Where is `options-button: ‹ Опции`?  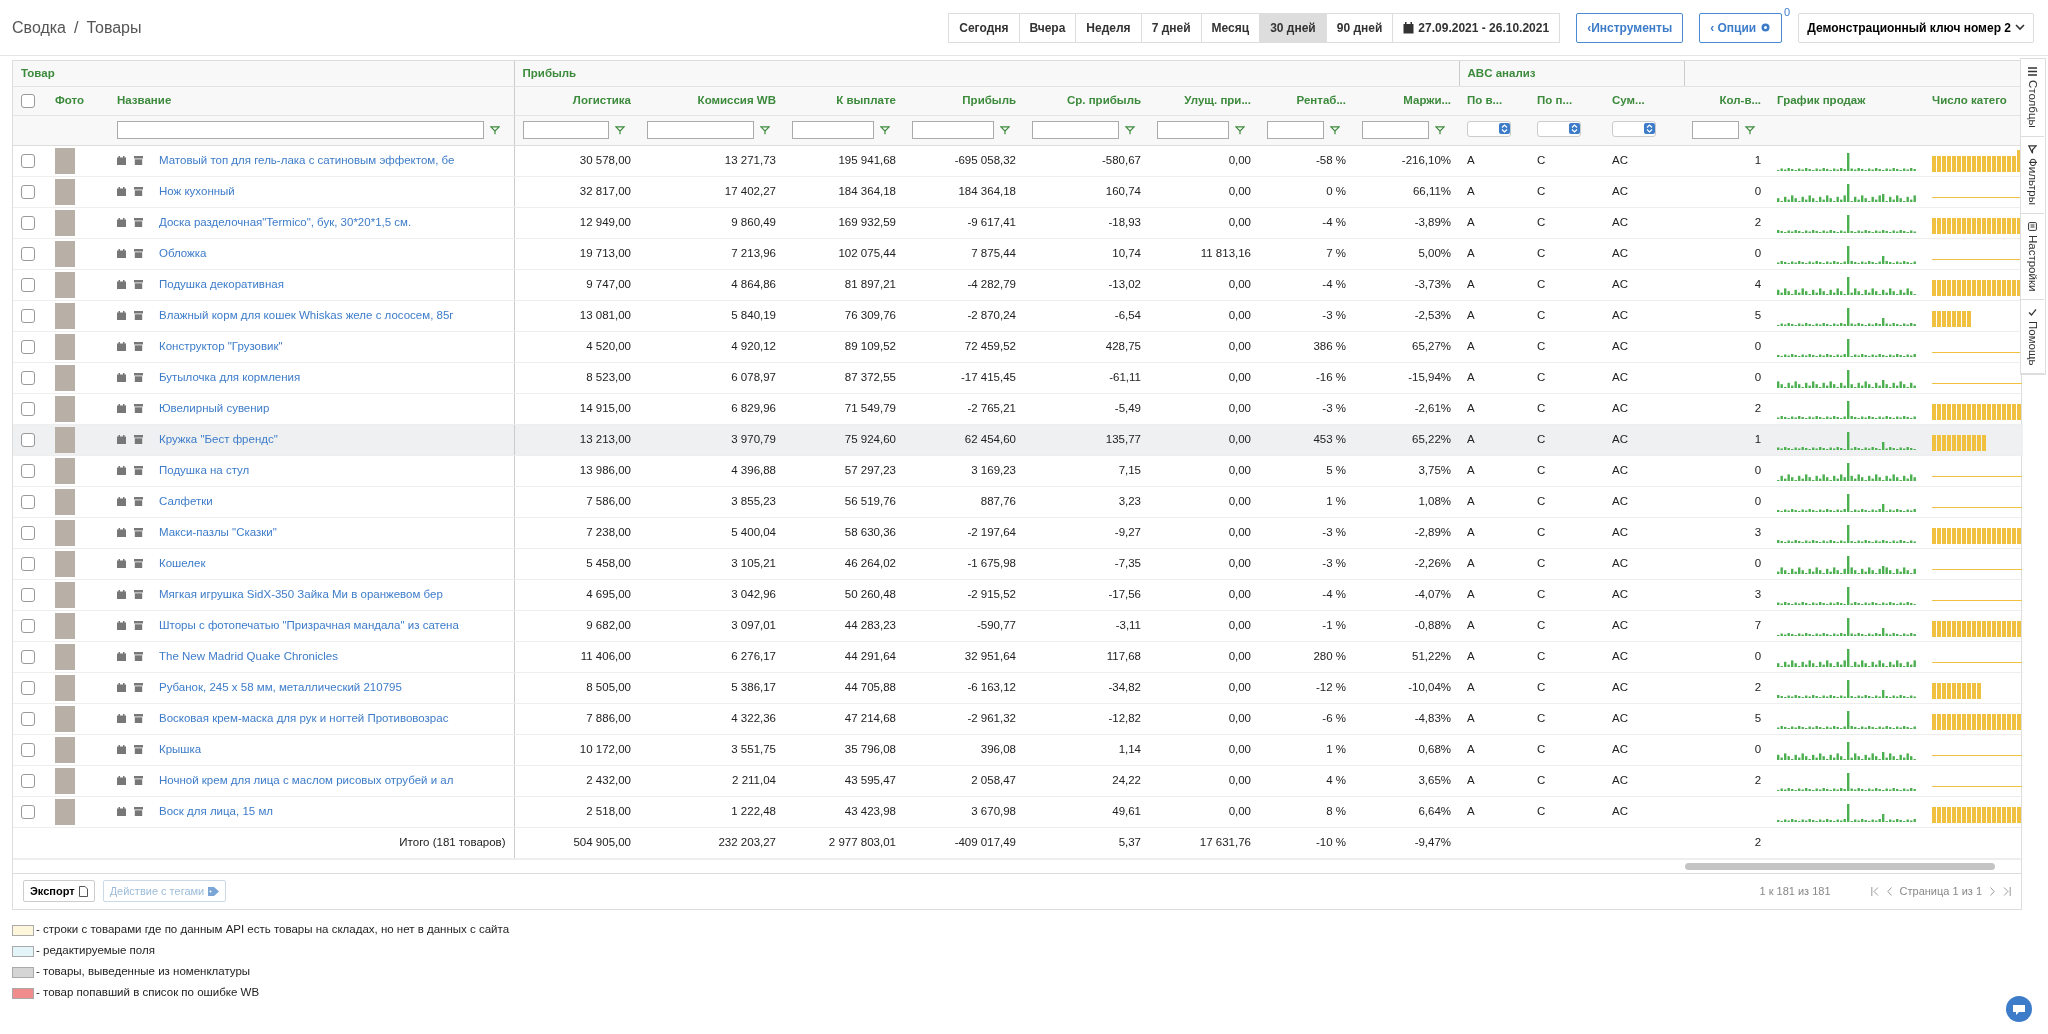 options-button: ‹ Опции is located at coordinates (1741, 27).